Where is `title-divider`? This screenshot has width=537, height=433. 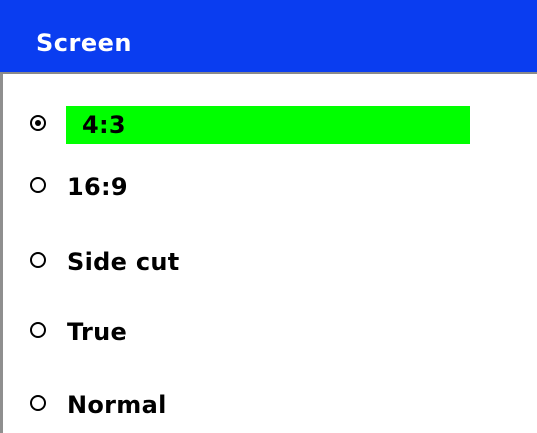 title-divider is located at coordinates (268, 73).